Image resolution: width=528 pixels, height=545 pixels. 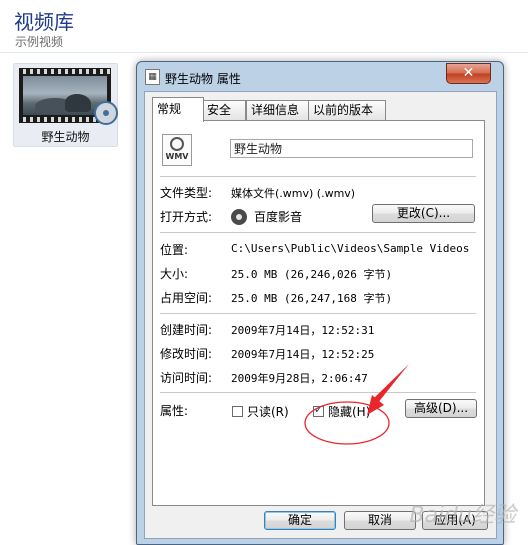 What do you see at coordinates (278, 217) in the screenshot?
I see `open-with-value: 百度影音` at bounding box center [278, 217].